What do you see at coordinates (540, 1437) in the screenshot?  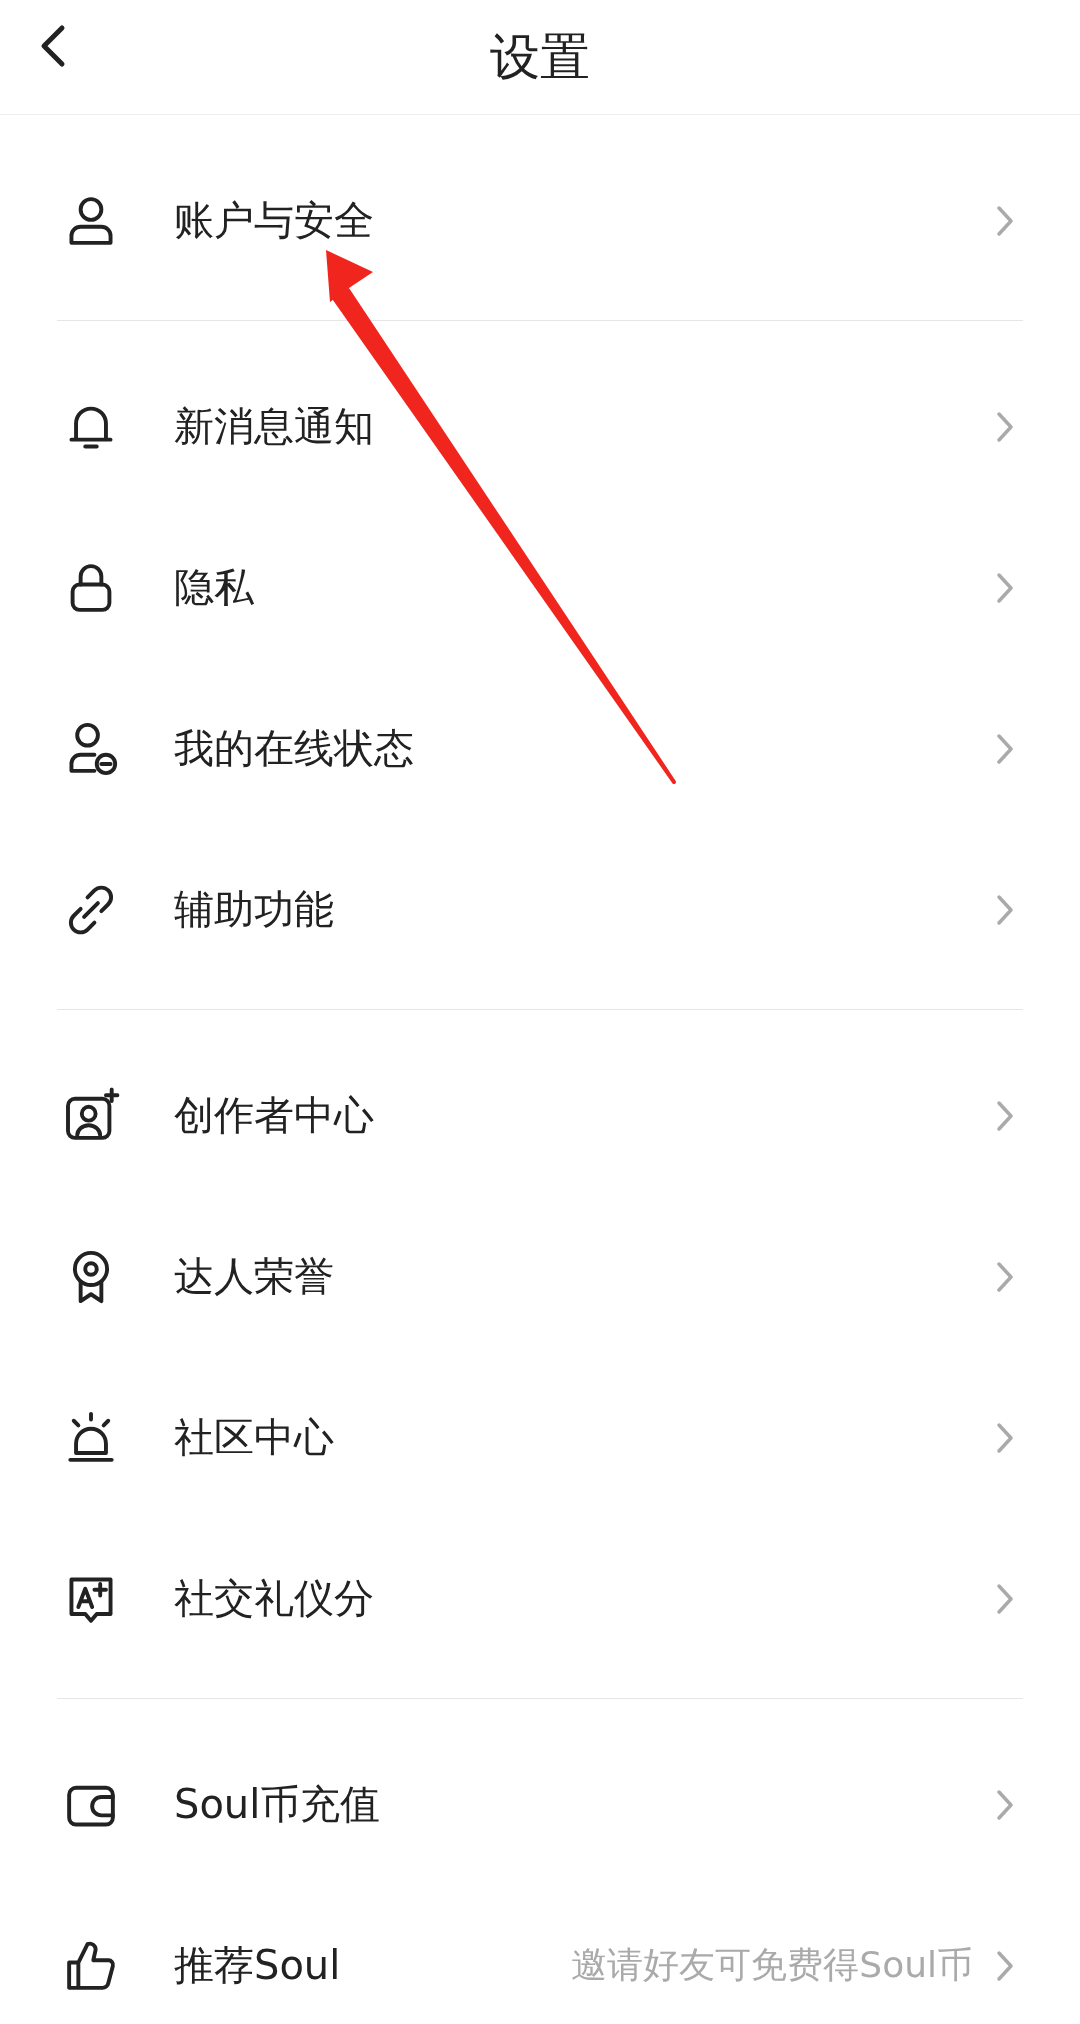 I see `settings-item: 社区中心` at bounding box center [540, 1437].